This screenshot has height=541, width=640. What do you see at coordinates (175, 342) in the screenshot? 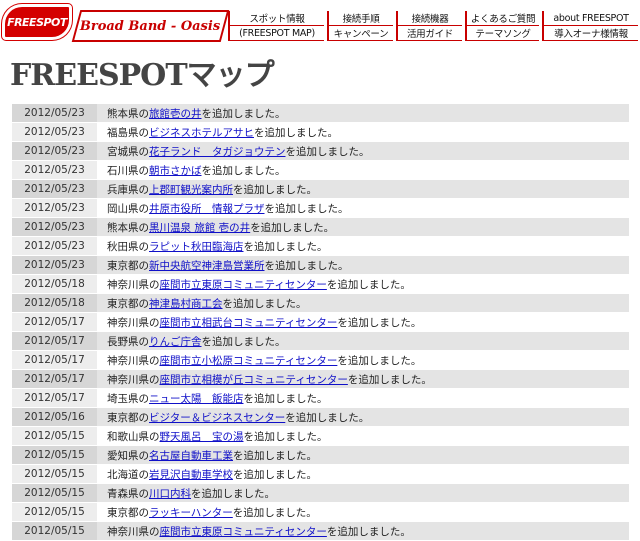
I see `spot-link: りんご庁舎` at bounding box center [175, 342].